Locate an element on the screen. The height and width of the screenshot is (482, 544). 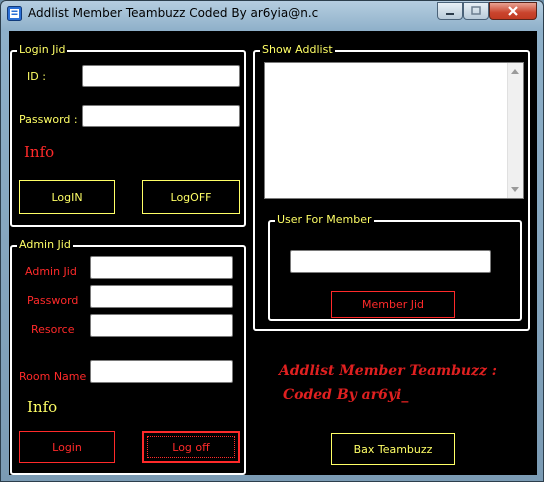
member-input is located at coordinates (390, 261).